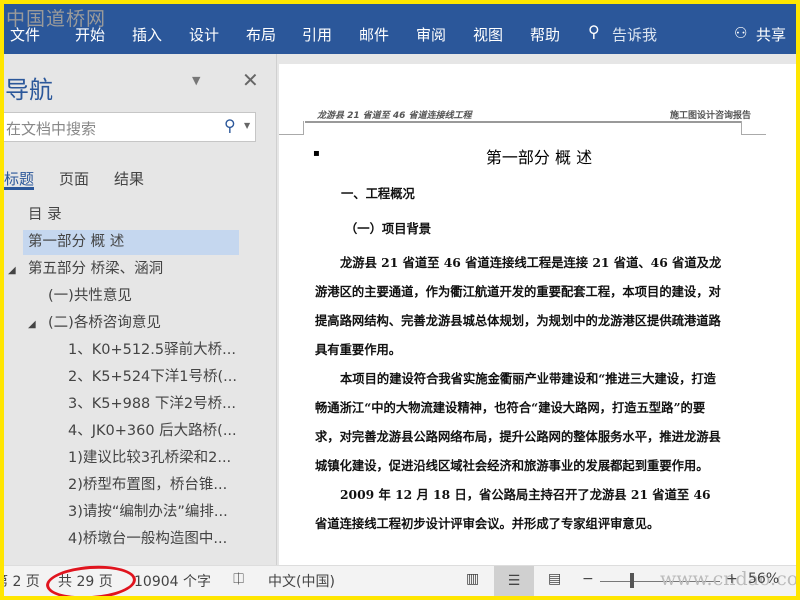 The width and height of the screenshot is (800, 600). I want to click on tab-layout: 布局, so click(261, 34).